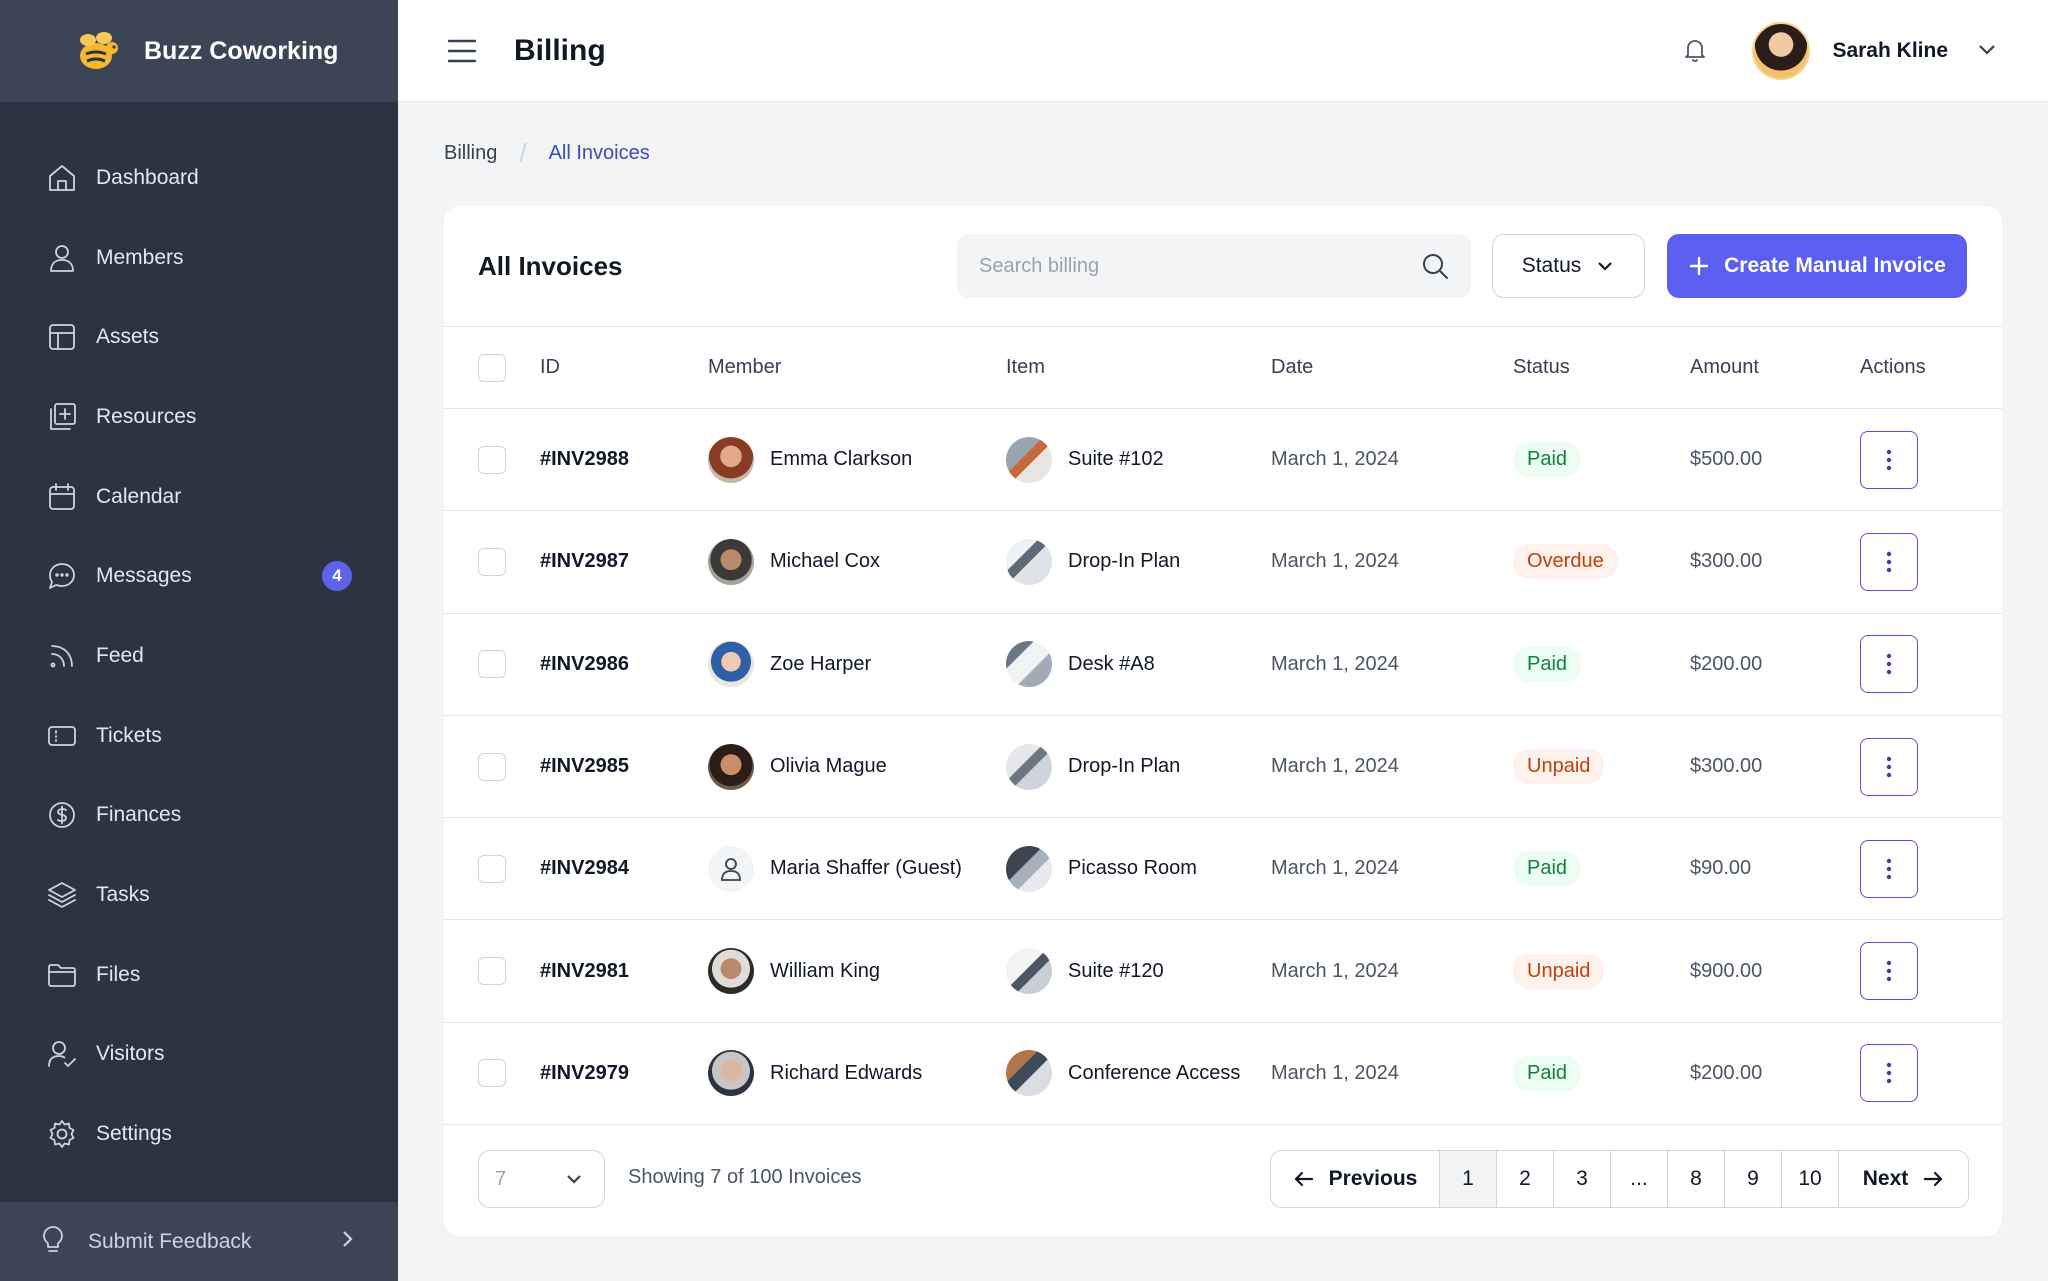 The image size is (2048, 1281). I want to click on select-all-checkbox, so click(492, 367).